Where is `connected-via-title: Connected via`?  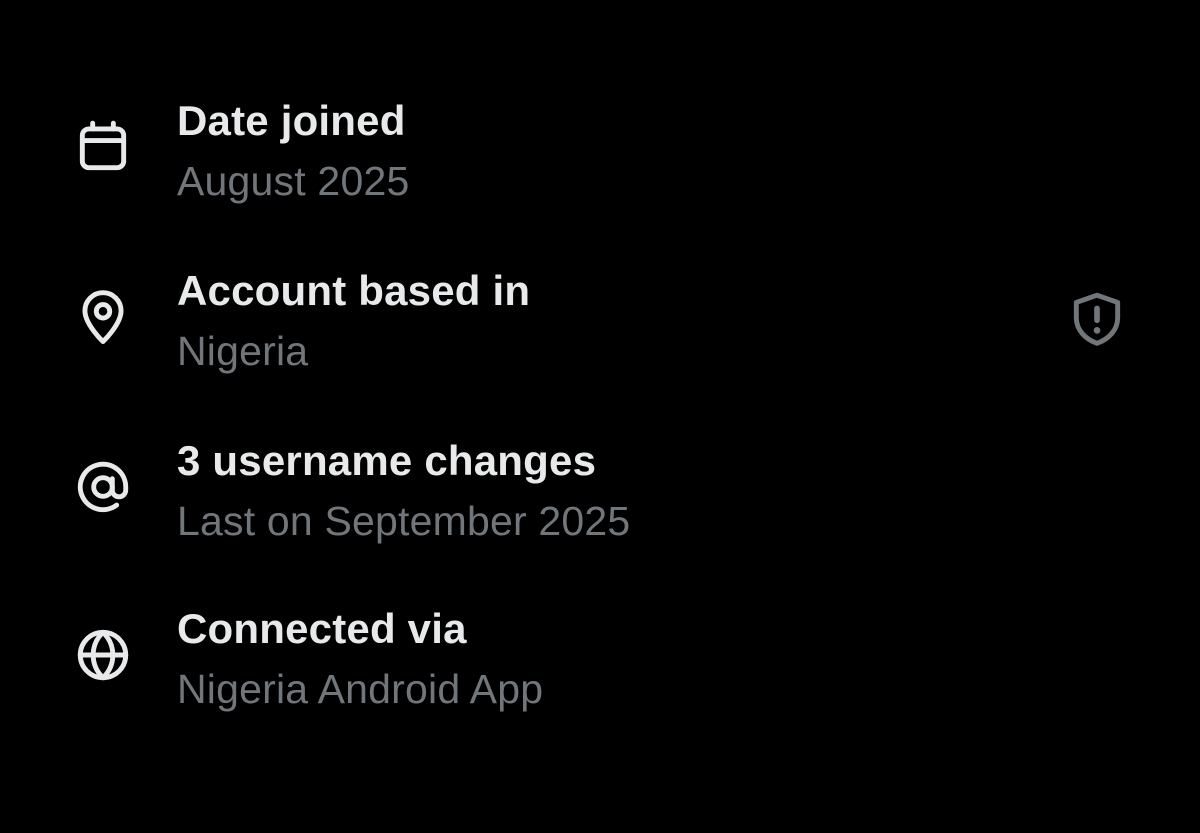
connected-via-title: Connected via is located at coordinates (322, 628).